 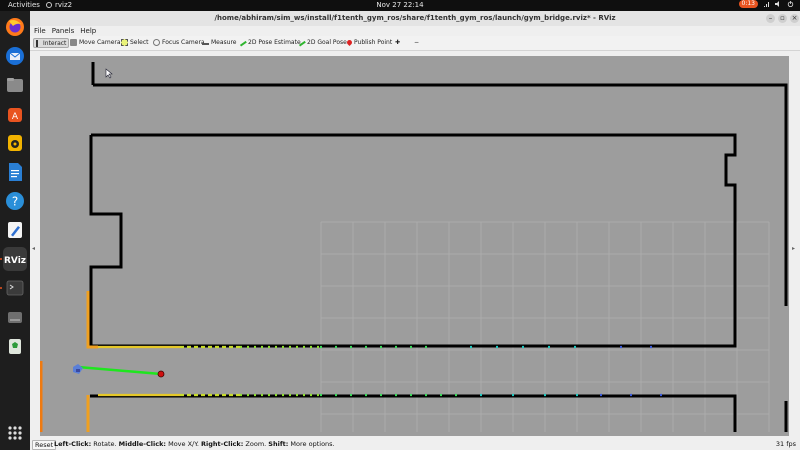 I want to click on clock: Nov 27 22:14, so click(x=400, y=5).